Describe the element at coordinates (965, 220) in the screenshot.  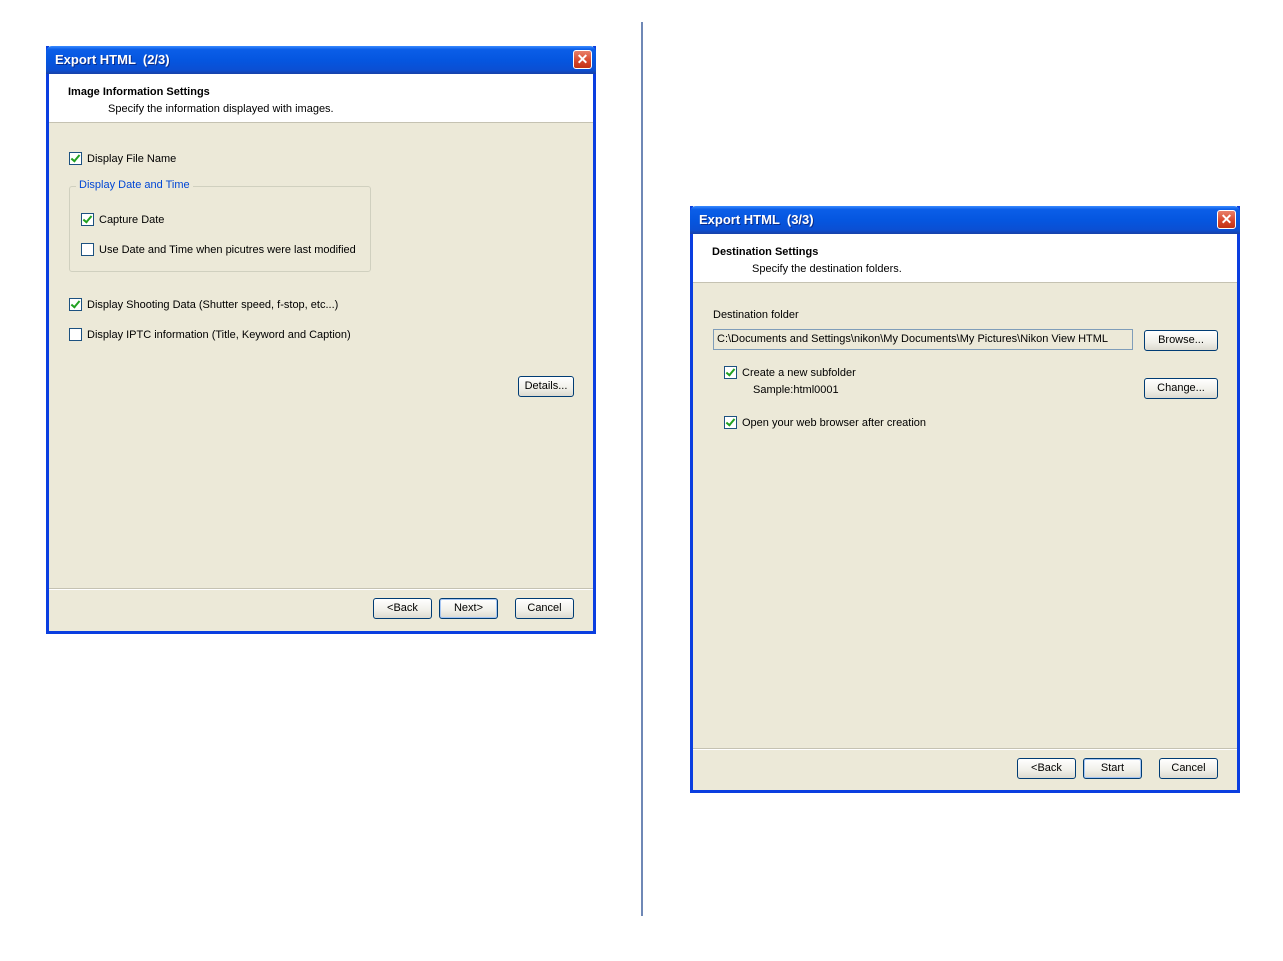
I see `dialog-titlebar: Export HTML (3/3) ✕` at that location.